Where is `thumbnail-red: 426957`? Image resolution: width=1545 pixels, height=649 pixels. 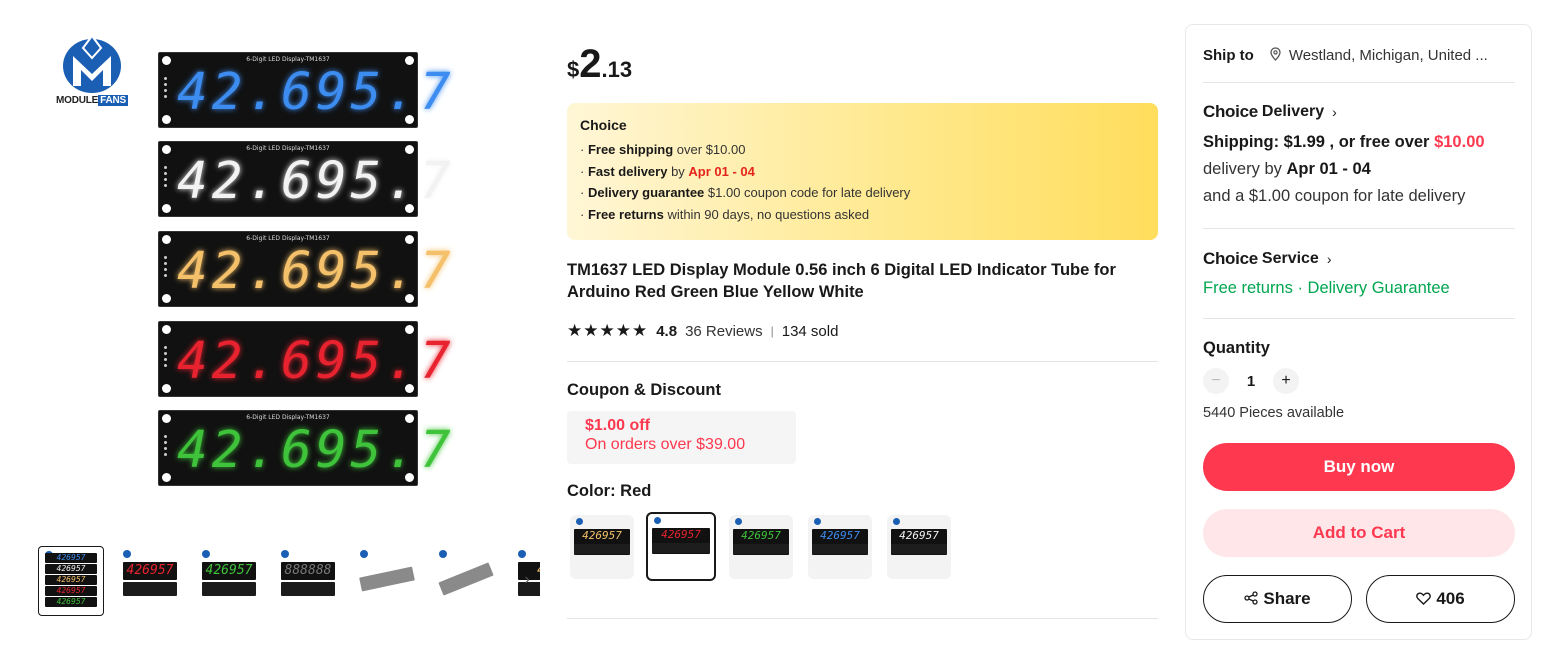
thumbnail-red: 426957 is located at coordinates (150, 581).